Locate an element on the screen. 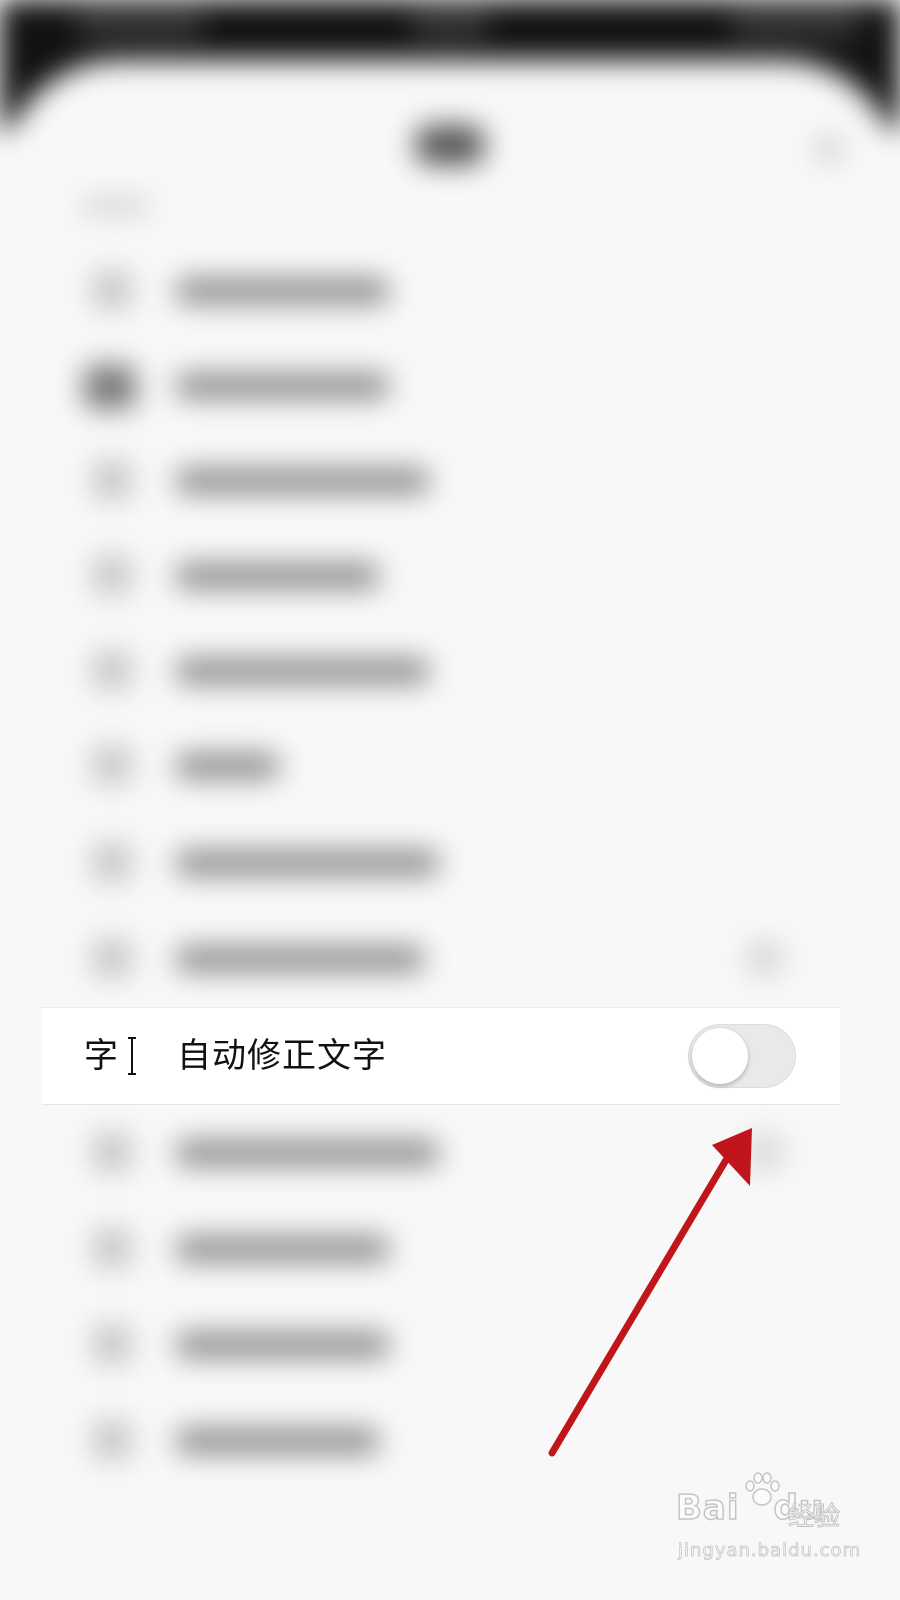 The height and width of the screenshot is (1600, 900). status-icons-blur is located at coordinates (795, 24).